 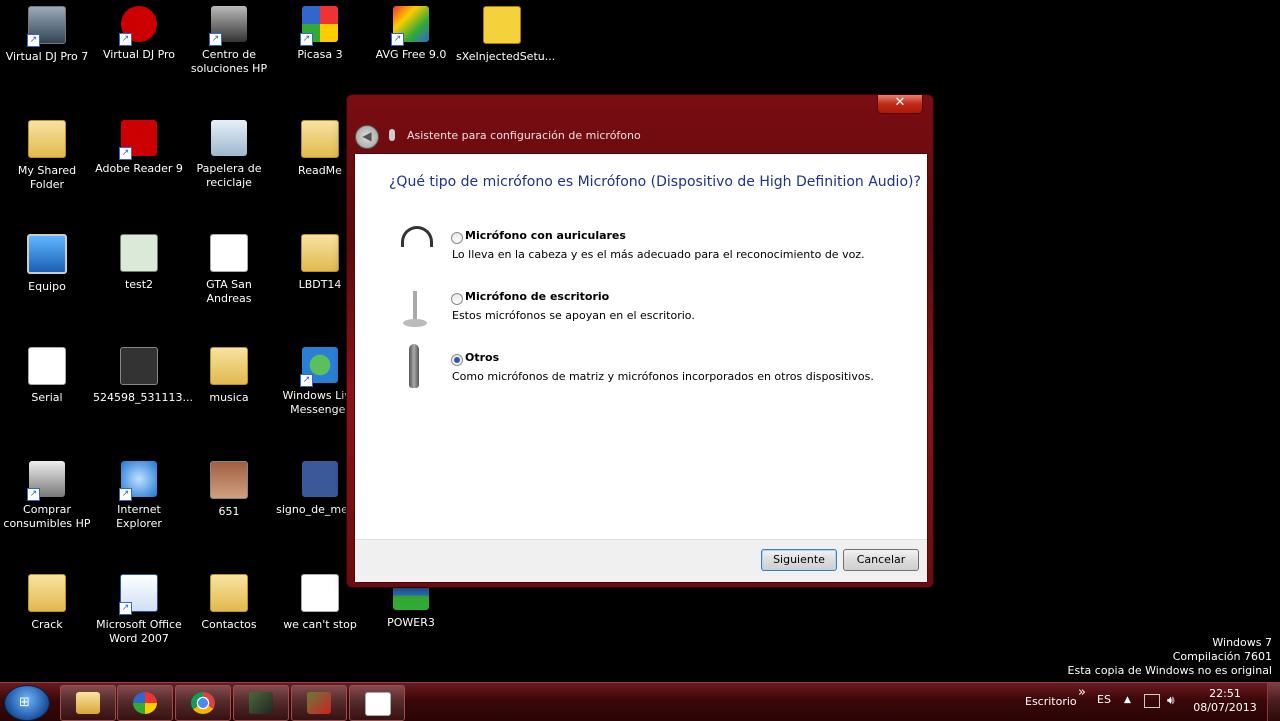 What do you see at coordinates (229, 593) in the screenshot?
I see `contacts-folder-icon` at bounding box center [229, 593].